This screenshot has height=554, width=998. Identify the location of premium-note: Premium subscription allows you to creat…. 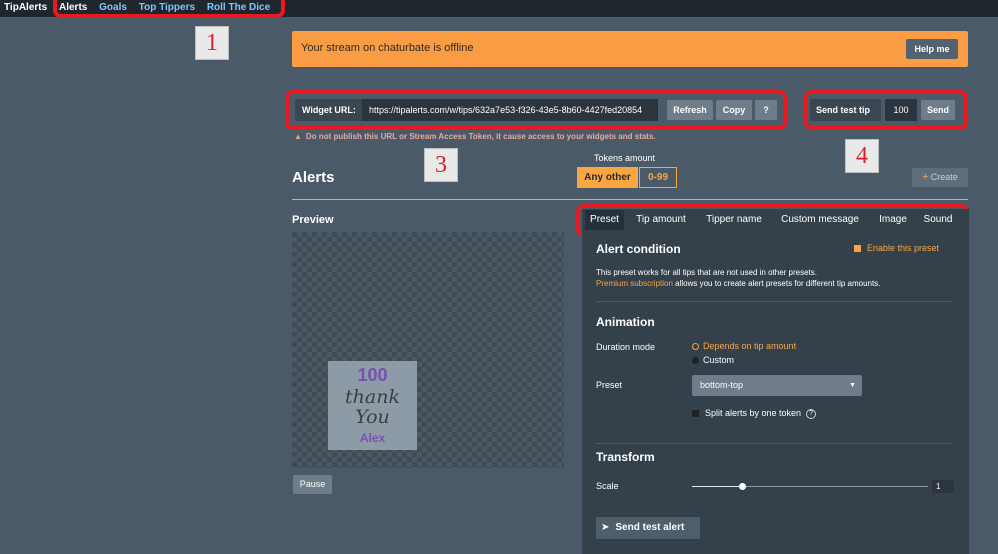
(738, 283).